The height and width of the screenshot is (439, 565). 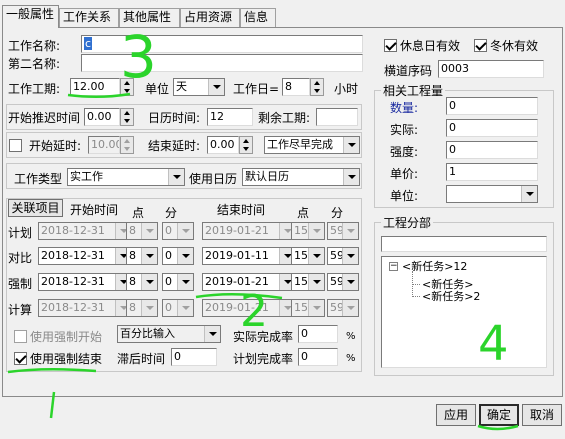 What do you see at coordinates (52, 370) in the screenshot?
I see `underline-force-end` at bounding box center [52, 370].